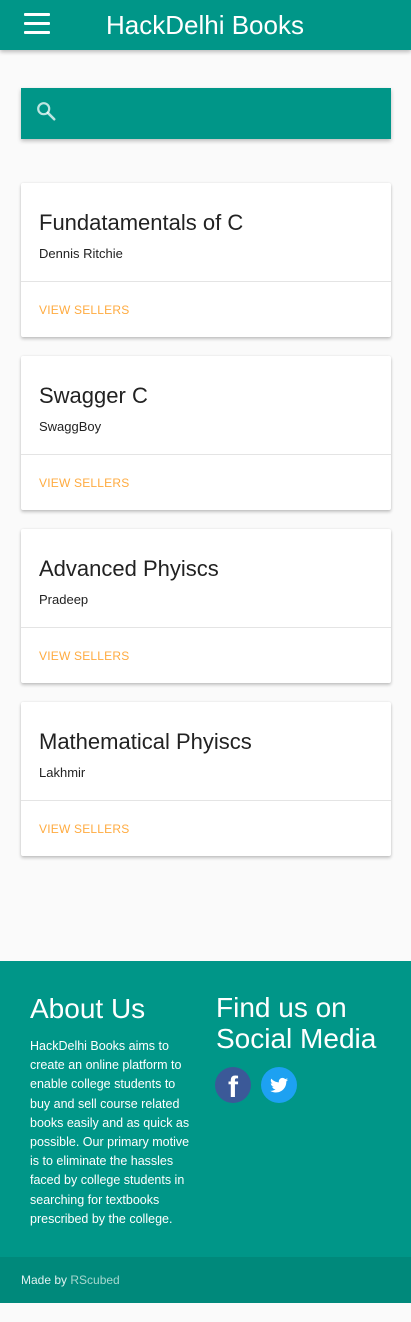 The height and width of the screenshot is (1322, 411). Describe the element at coordinates (46, 111) in the screenshot. I see `search-icon` at that location.